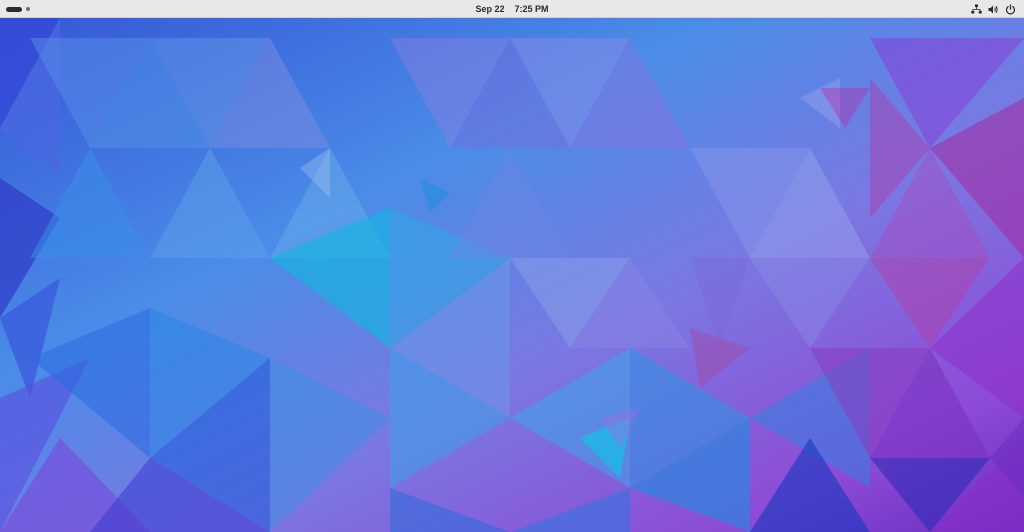 This screenshot has width=1024, height=532. Describe the element at coordinates (1010, 9) in the screenshot. I see `power-icon` at that location.